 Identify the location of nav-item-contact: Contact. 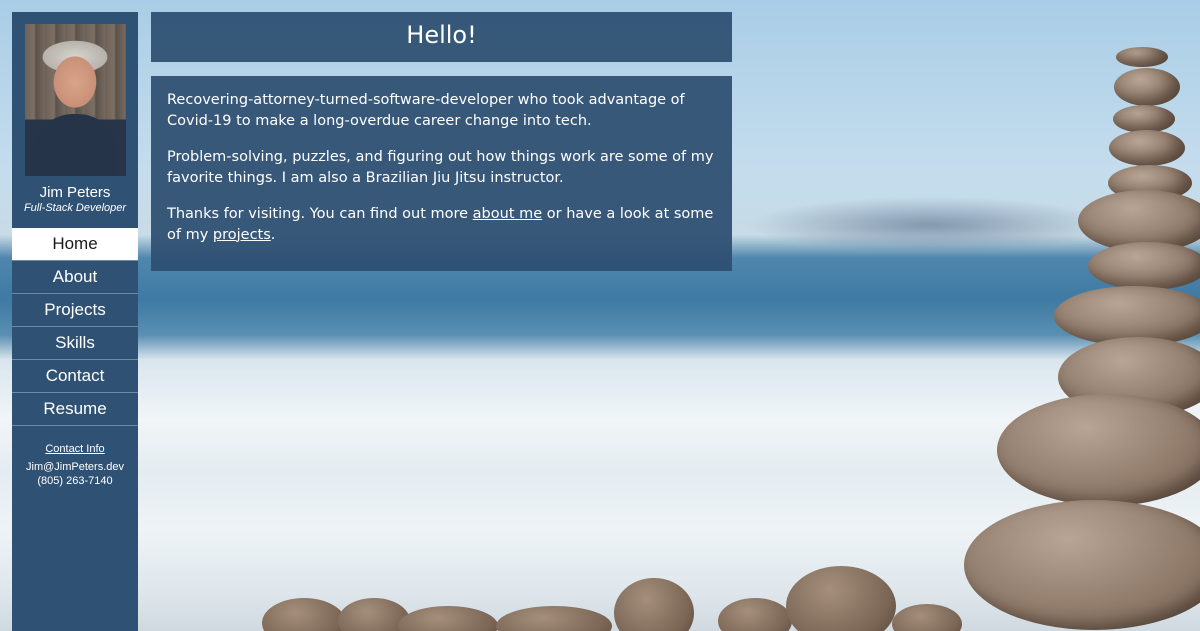
(75, 376).